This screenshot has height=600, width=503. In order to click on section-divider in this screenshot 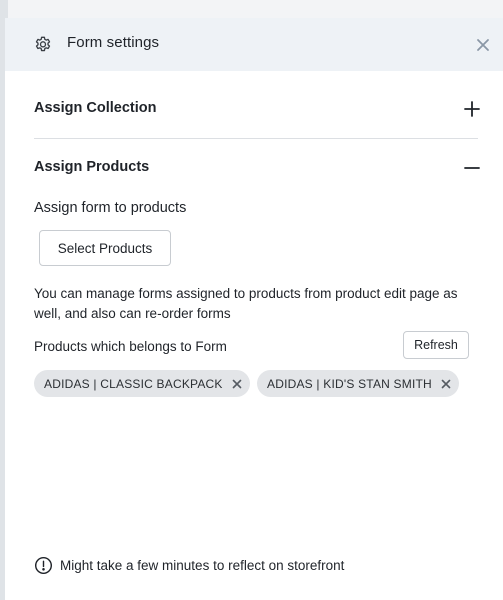, I will do `click(256, 138)`.